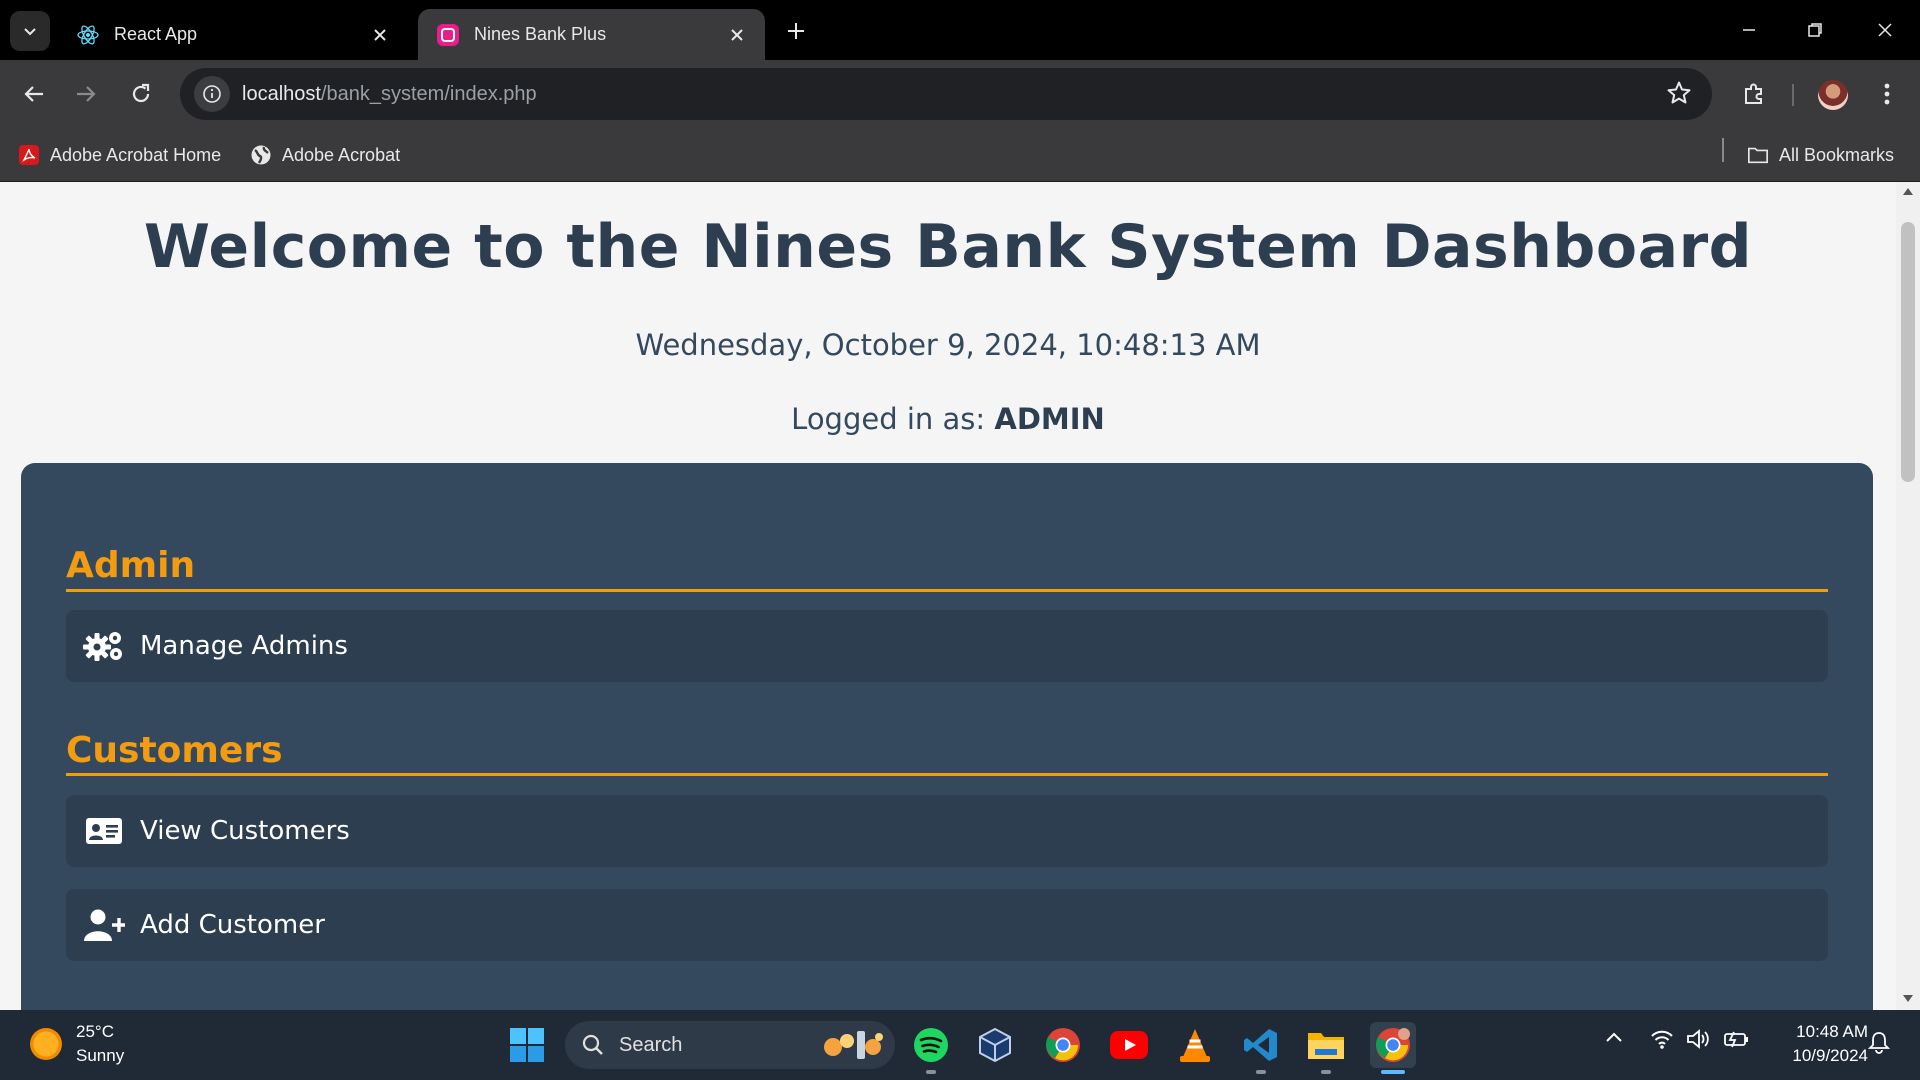  Describe the element at coordinates (1908, 191) in the screenshot. I see `scroll-up-icon` at that location.